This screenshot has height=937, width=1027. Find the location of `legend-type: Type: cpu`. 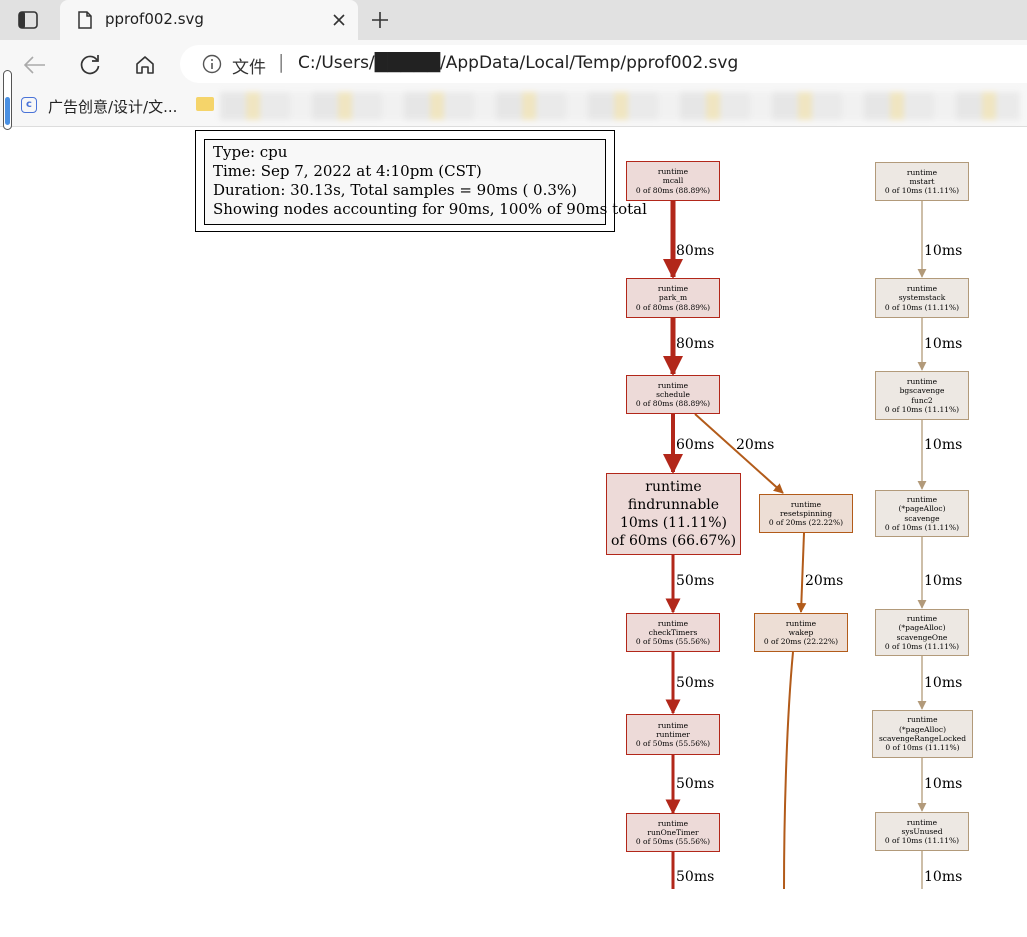

legend-type: Type: cpu is located at coordinates (250, 152).